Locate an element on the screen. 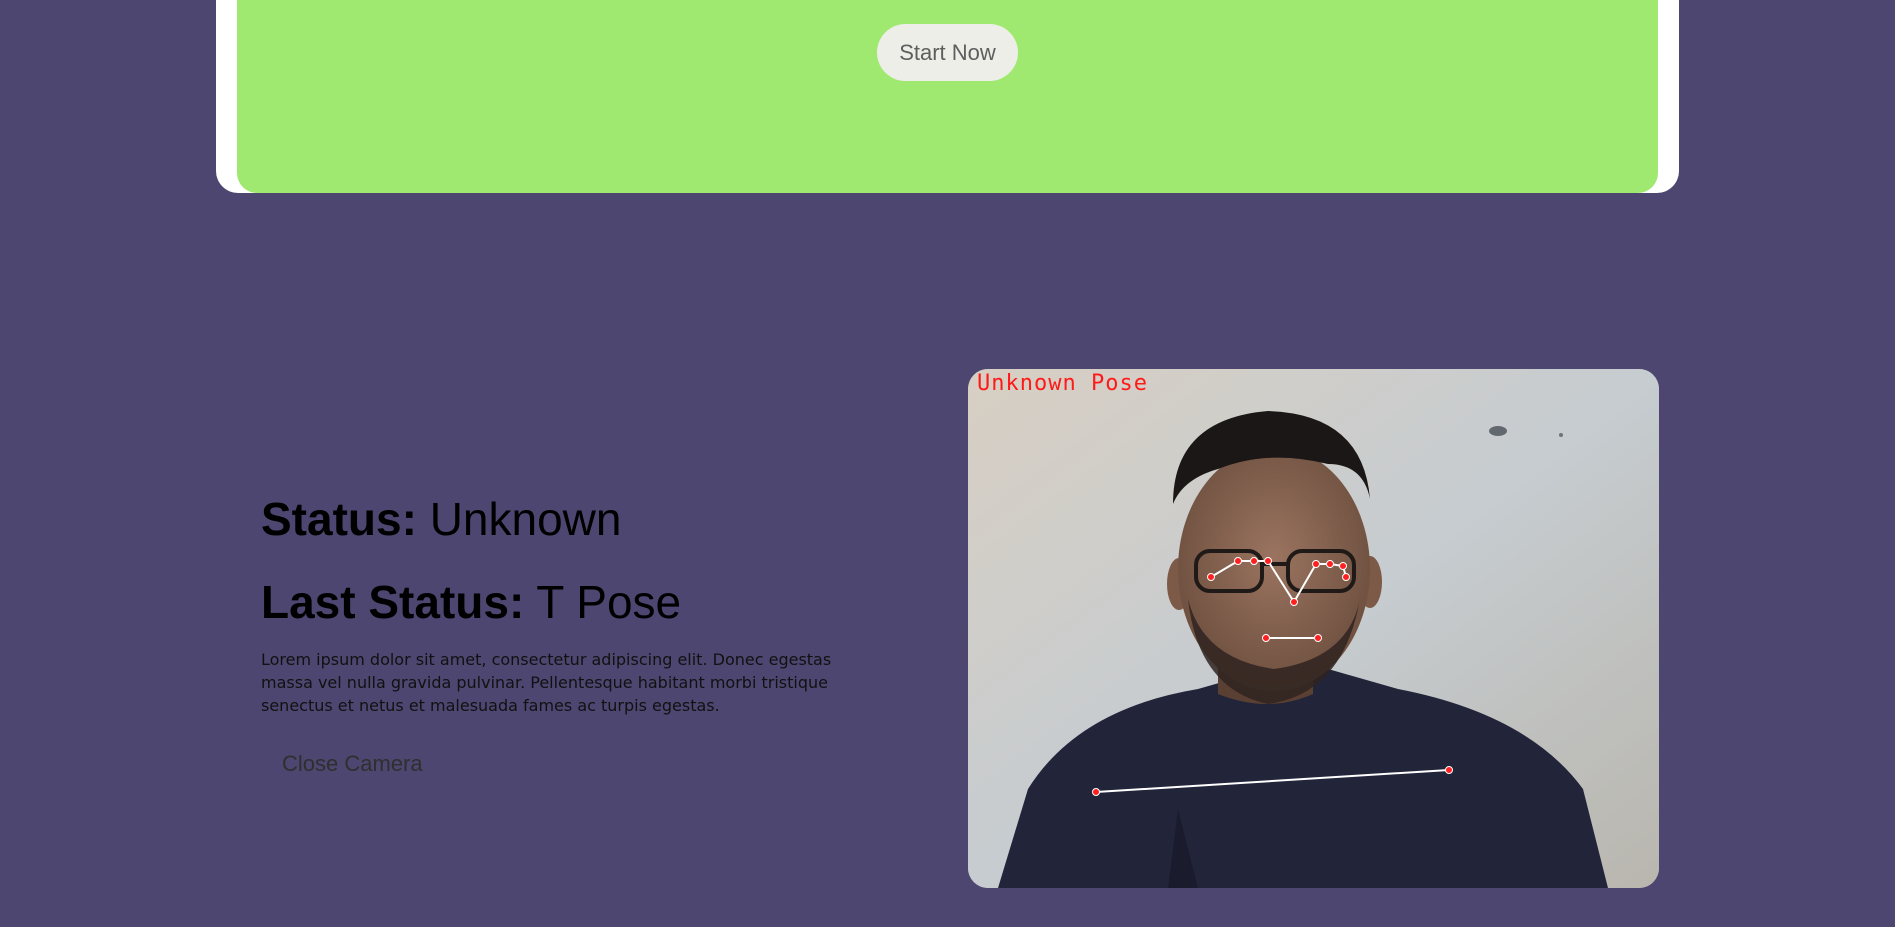 The image size is (1895, 927). status-value: Unknown is located at coordinates (525, 519).